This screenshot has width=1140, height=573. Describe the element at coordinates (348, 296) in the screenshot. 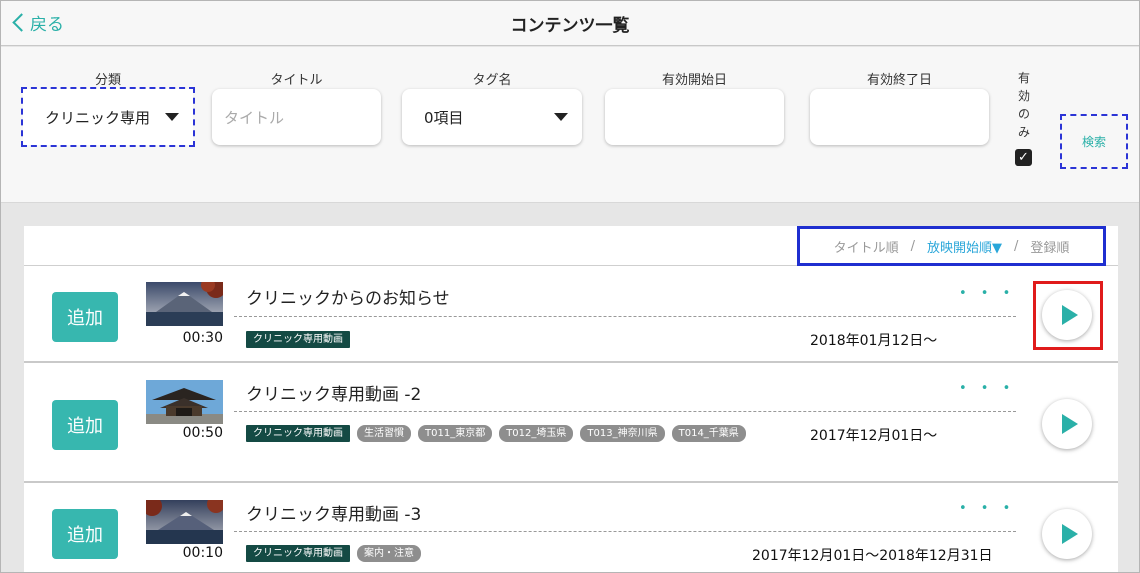

I see `content-title: クリニックからのお知らせ` at that location.